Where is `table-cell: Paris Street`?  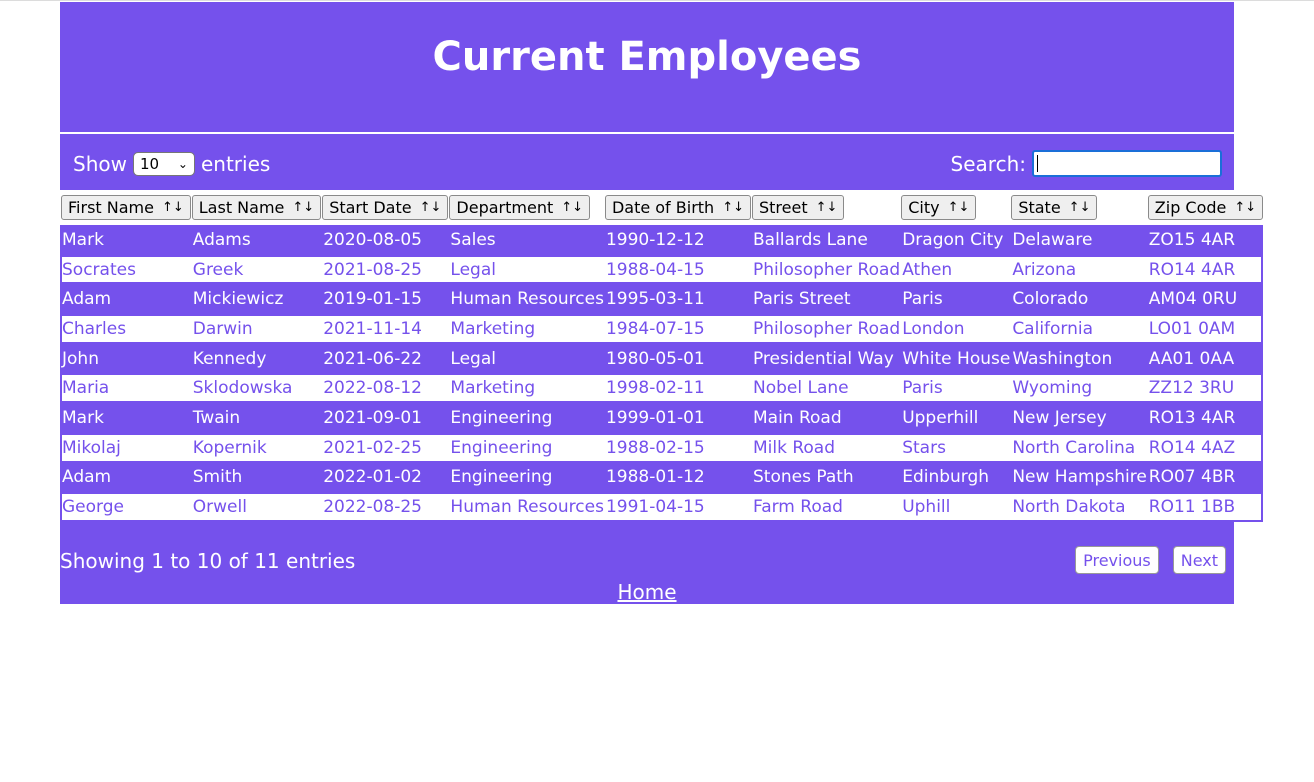
table-cell: Paris Street is located at coordinates (801, 299).